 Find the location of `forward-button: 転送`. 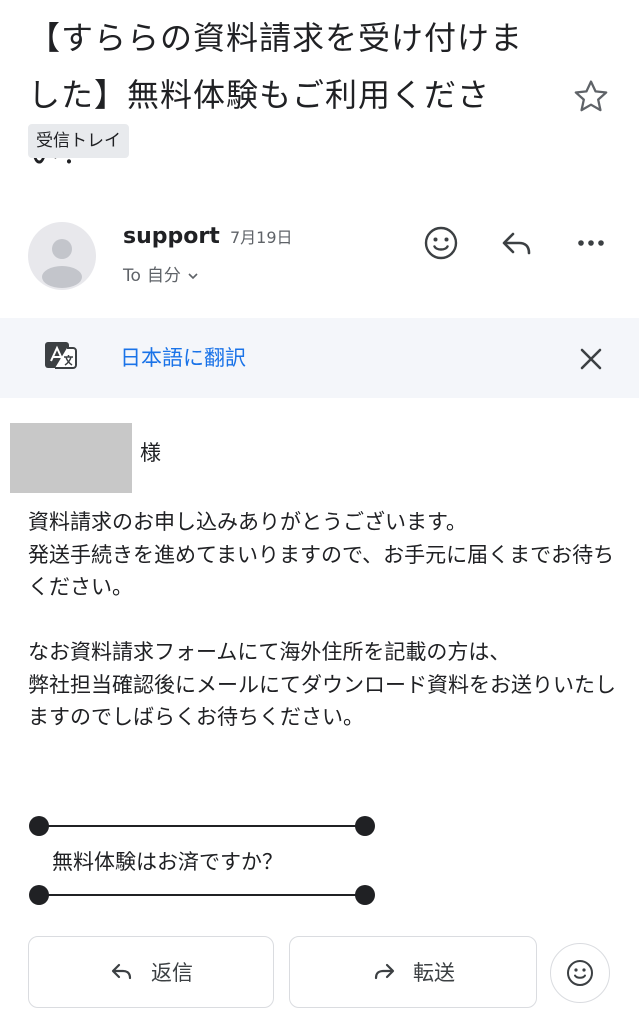

forward-button: 転送 is located at coordinates (413, 972).